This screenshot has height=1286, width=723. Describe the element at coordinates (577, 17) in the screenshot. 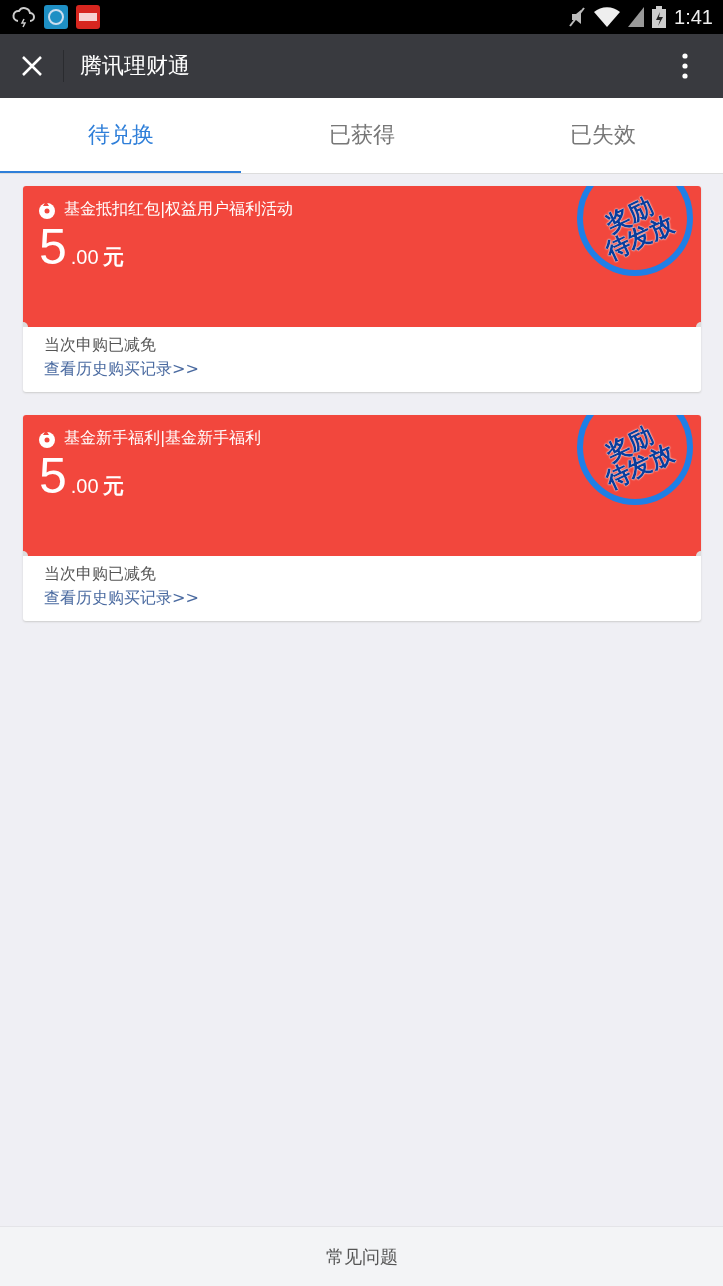

I see `mute-icon` at that location.